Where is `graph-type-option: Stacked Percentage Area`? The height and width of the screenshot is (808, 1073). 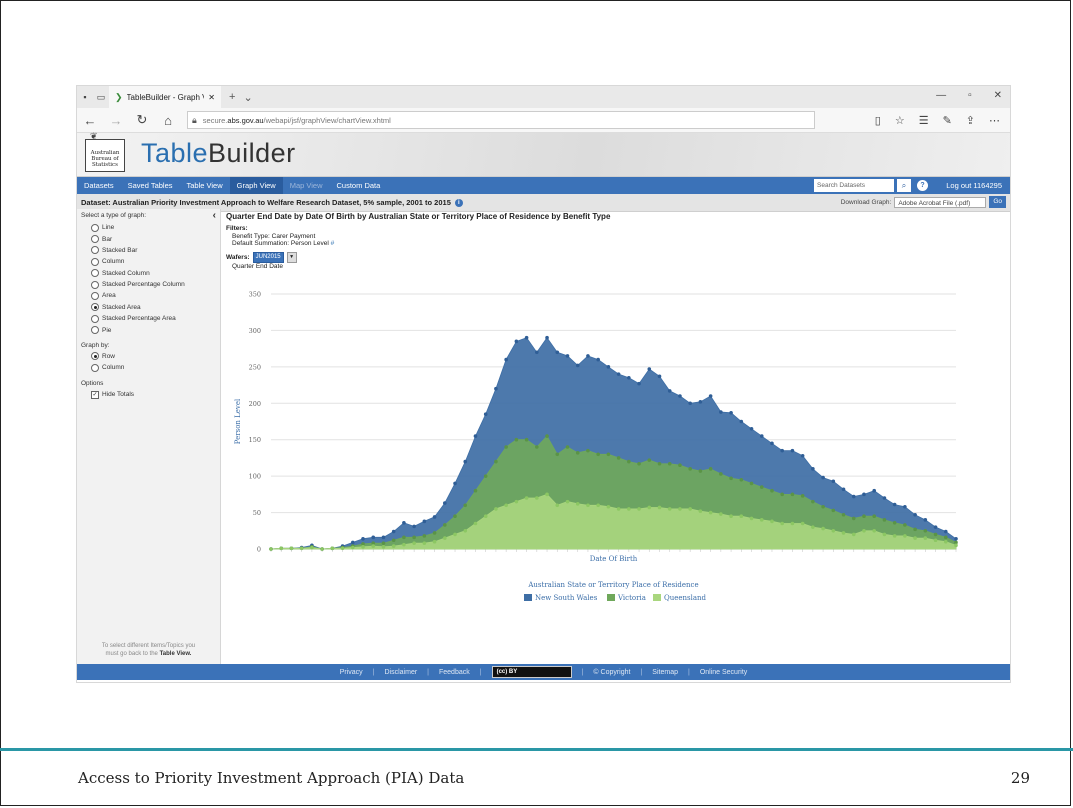
graph-type-option: Stacked Percentage Area is located at coordinates (148, 318).